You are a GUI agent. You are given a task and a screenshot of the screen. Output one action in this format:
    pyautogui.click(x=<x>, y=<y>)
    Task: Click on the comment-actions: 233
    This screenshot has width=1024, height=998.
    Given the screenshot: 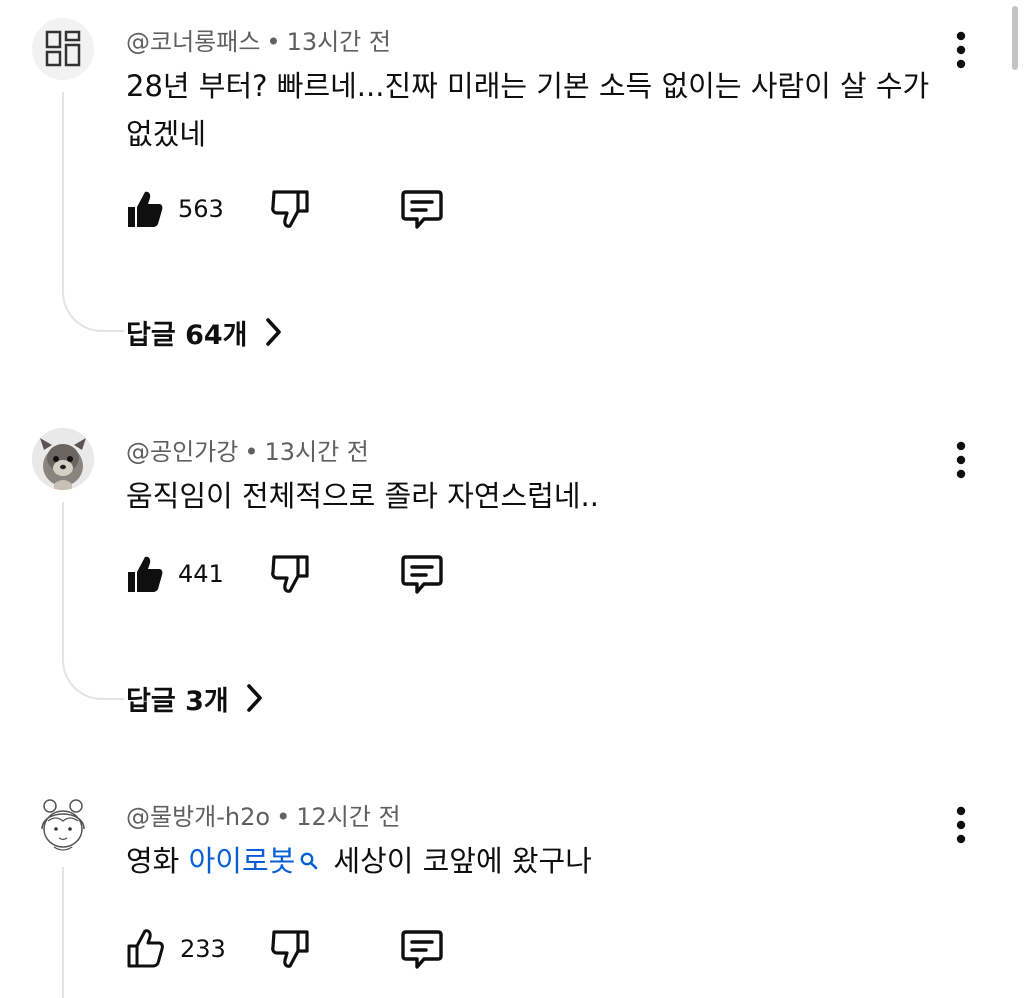 What is the action you would take?
    pyautogui.click(x=296, y=949)
    